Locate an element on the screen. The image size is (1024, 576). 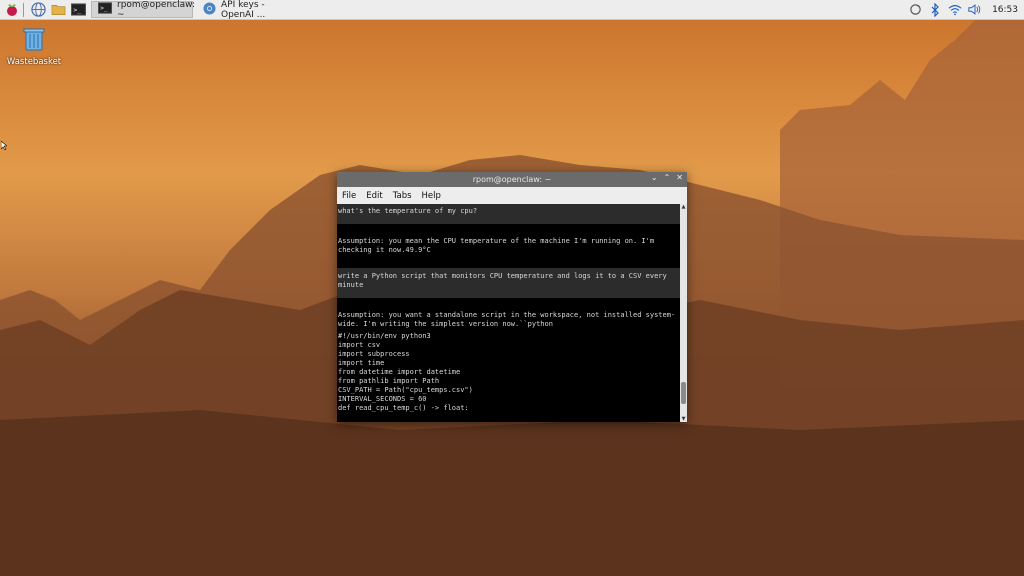
chromium-icon is located at coordinates (209, 9).